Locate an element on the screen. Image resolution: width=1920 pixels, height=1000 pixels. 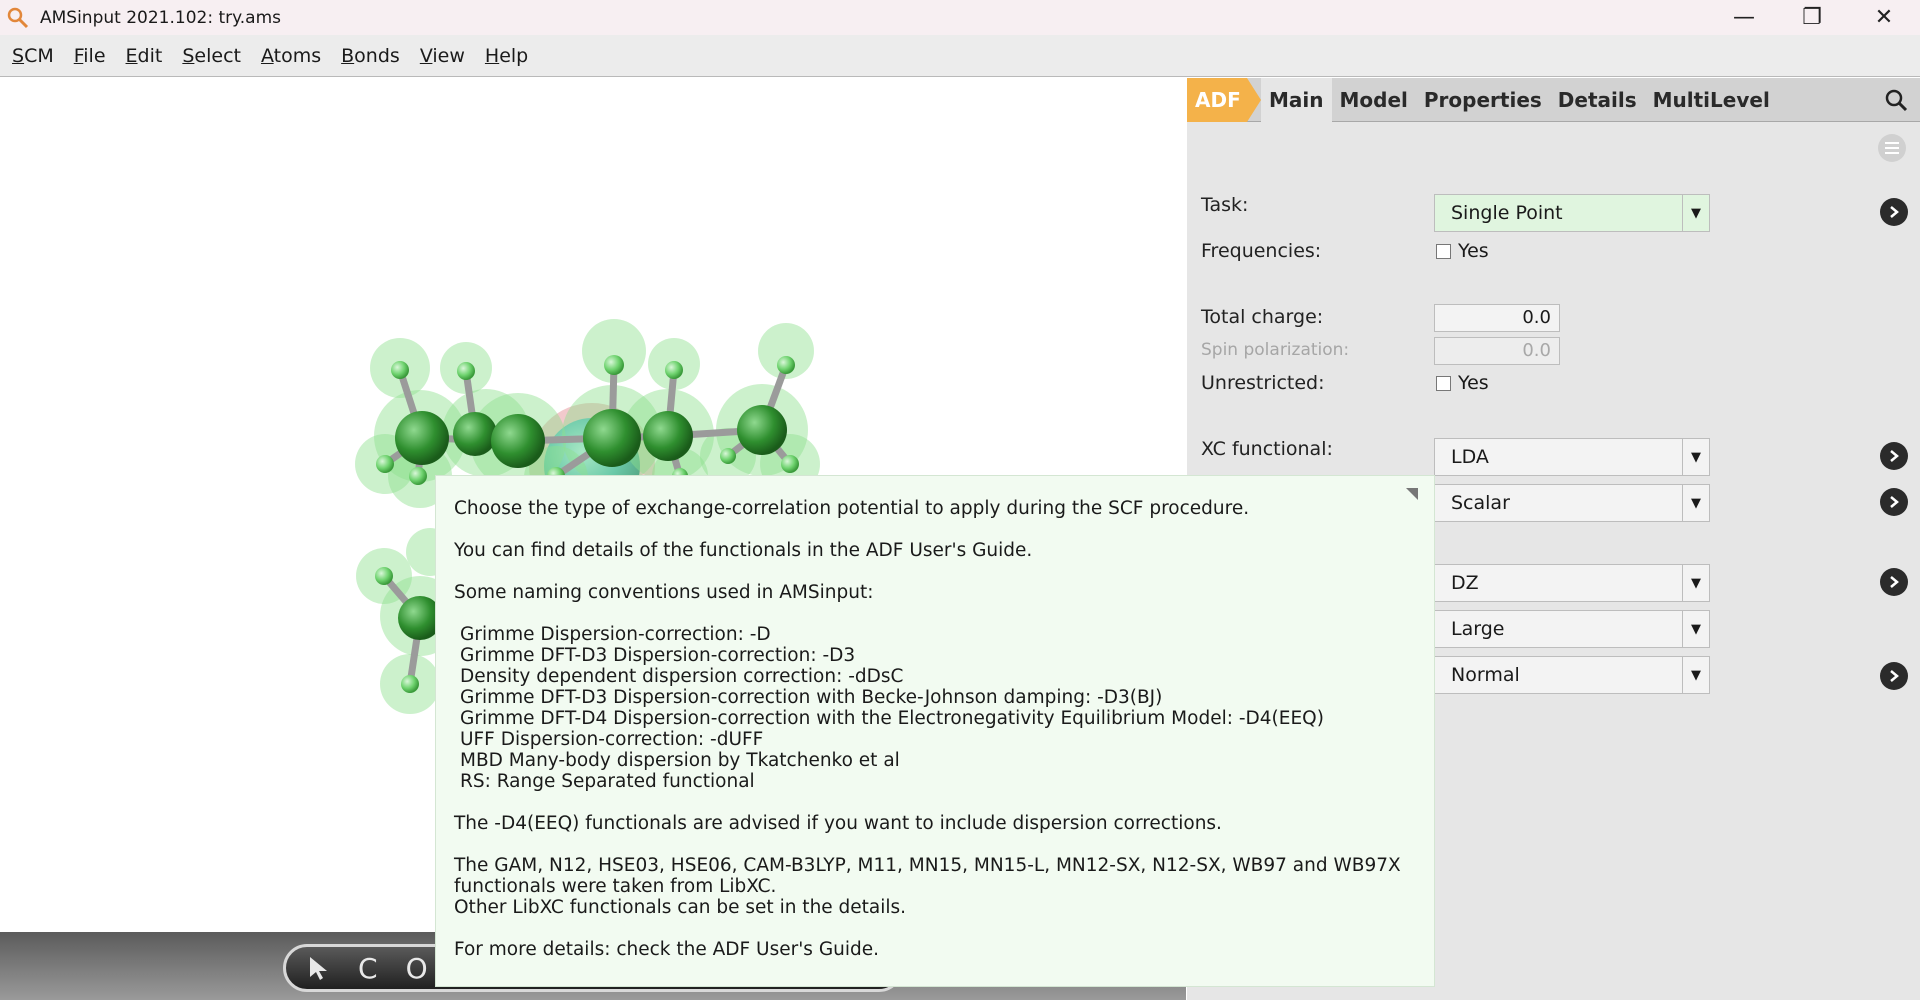
unrestricted-yes-label: Yes is located at coordinates (1473, 383).